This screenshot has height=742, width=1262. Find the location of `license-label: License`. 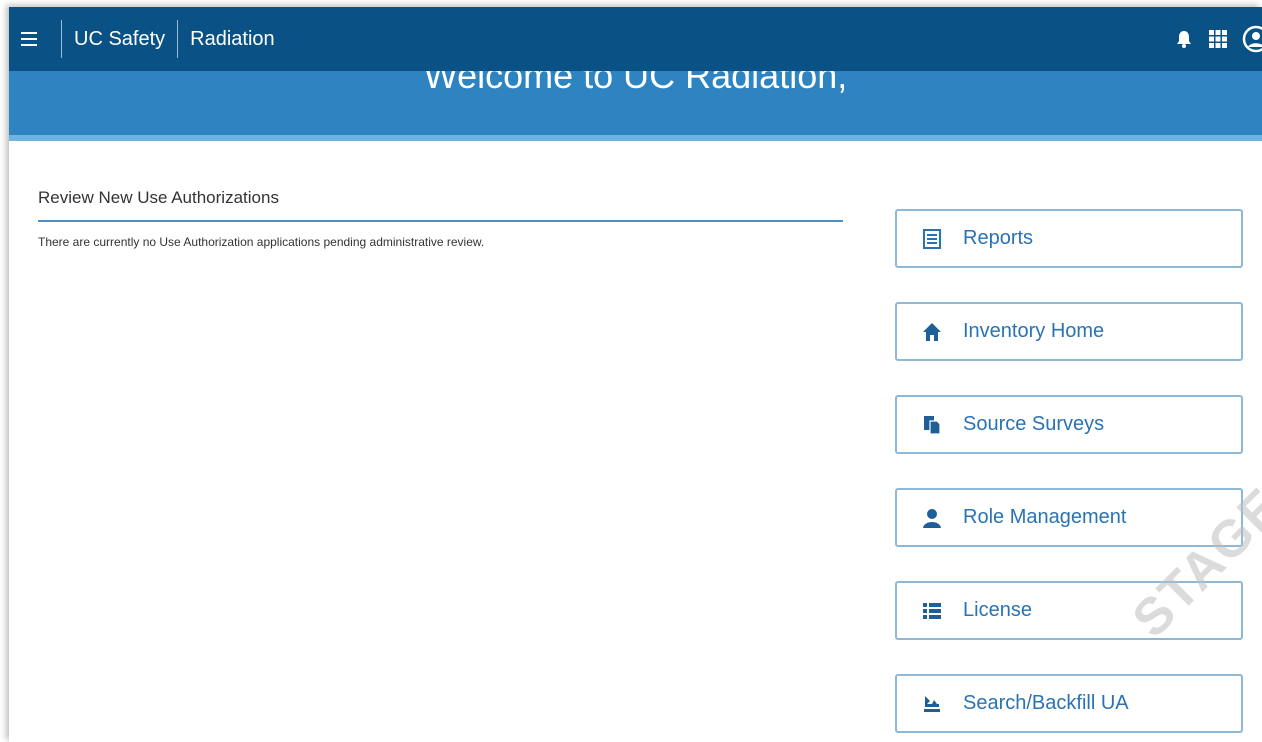

license-label: License is located at coordinates (997, 610).